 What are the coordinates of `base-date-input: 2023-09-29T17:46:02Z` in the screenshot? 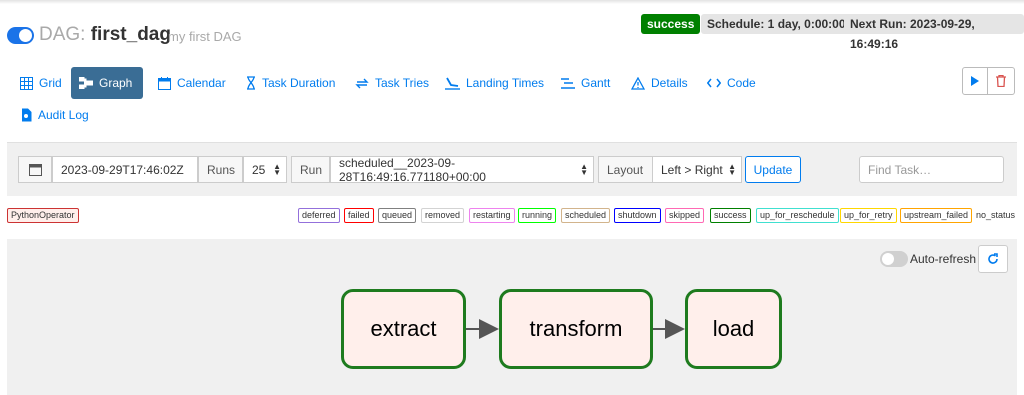 It's located at (125, 169).